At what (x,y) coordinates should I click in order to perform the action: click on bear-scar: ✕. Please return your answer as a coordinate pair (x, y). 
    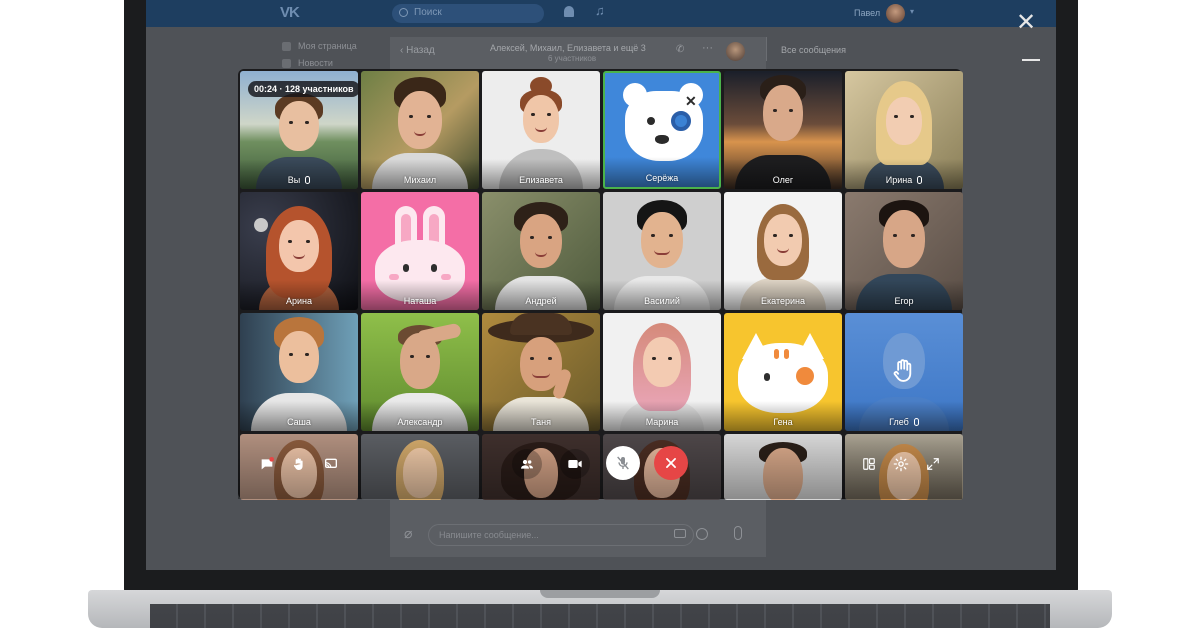
    Looking at the image, I should click on (691, 101).